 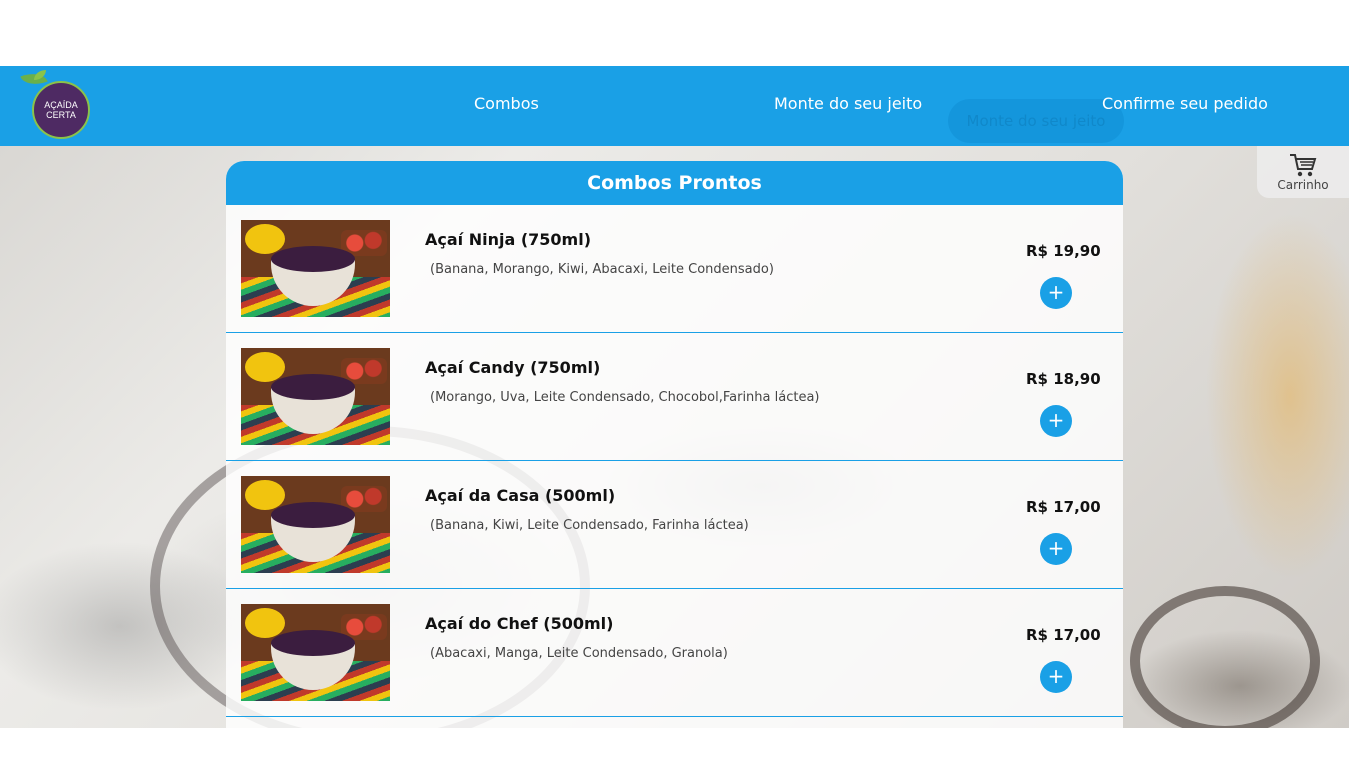 I want to click on combo-price: R$ 18,90, so click(x=1063, y=379).